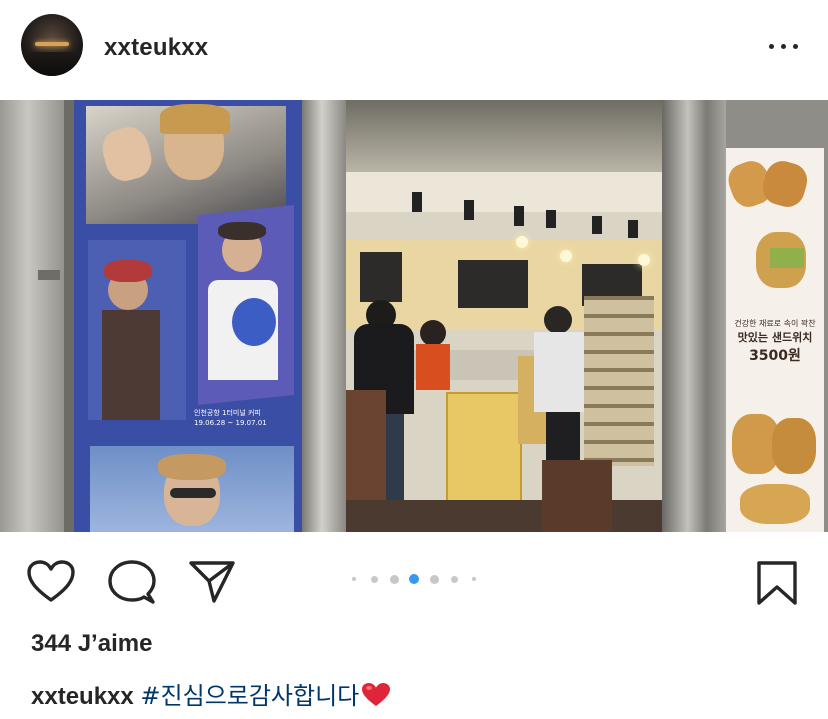  I want to click on sandwich-poster-price: 3500원, so click(775, 356).